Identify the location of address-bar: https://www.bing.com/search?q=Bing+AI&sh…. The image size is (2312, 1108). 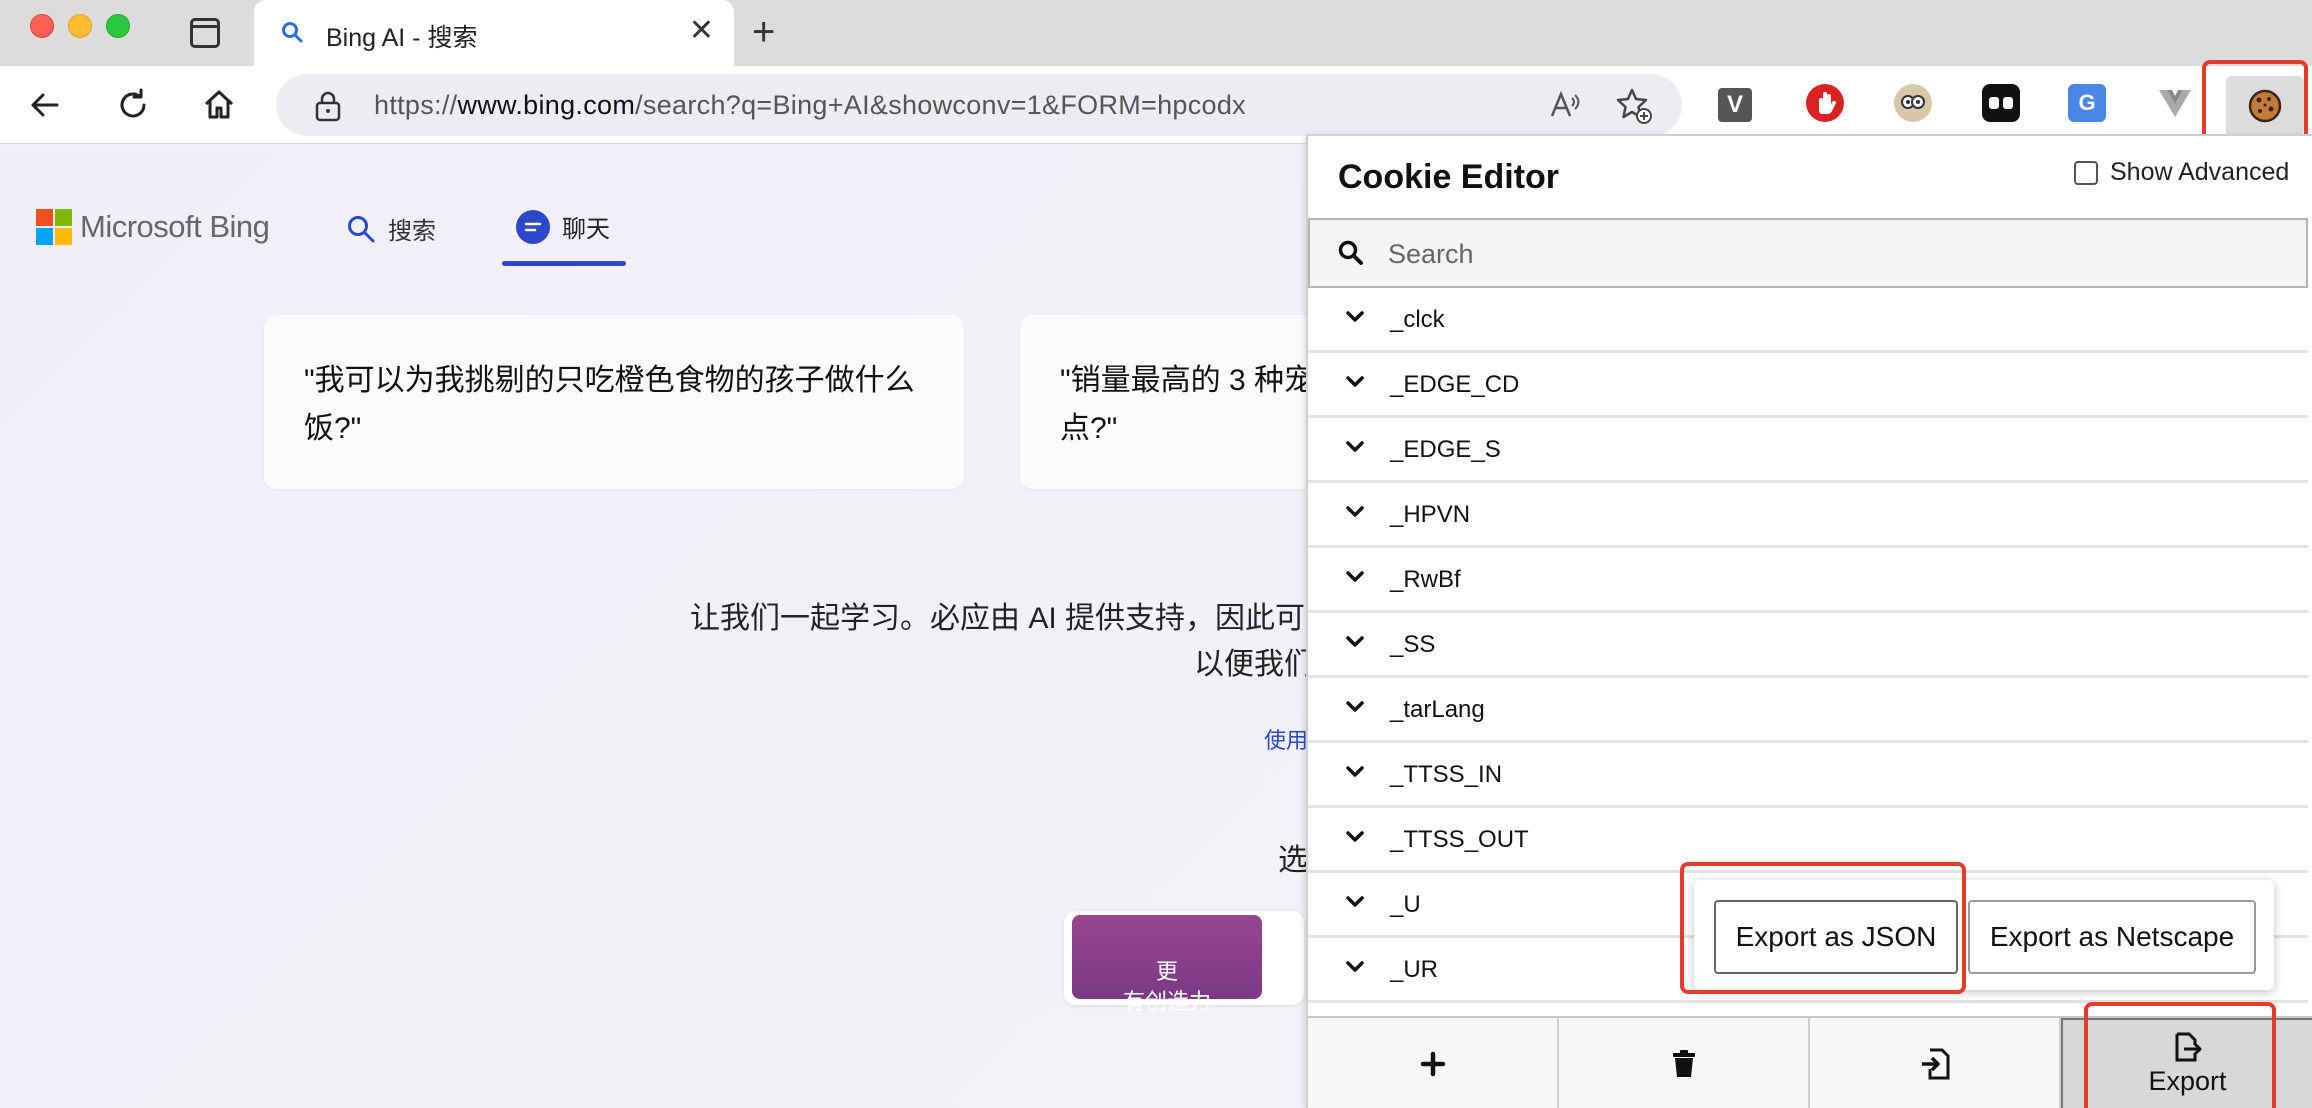
(979, 105).